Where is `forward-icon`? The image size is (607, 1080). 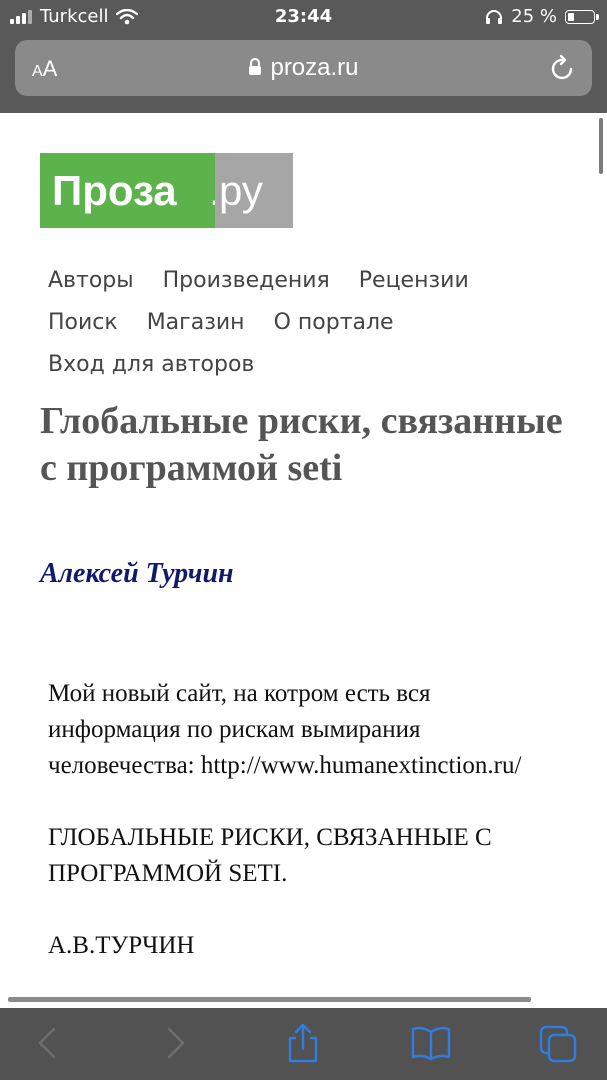 forward-icon is located at coordinates (176, 1043).